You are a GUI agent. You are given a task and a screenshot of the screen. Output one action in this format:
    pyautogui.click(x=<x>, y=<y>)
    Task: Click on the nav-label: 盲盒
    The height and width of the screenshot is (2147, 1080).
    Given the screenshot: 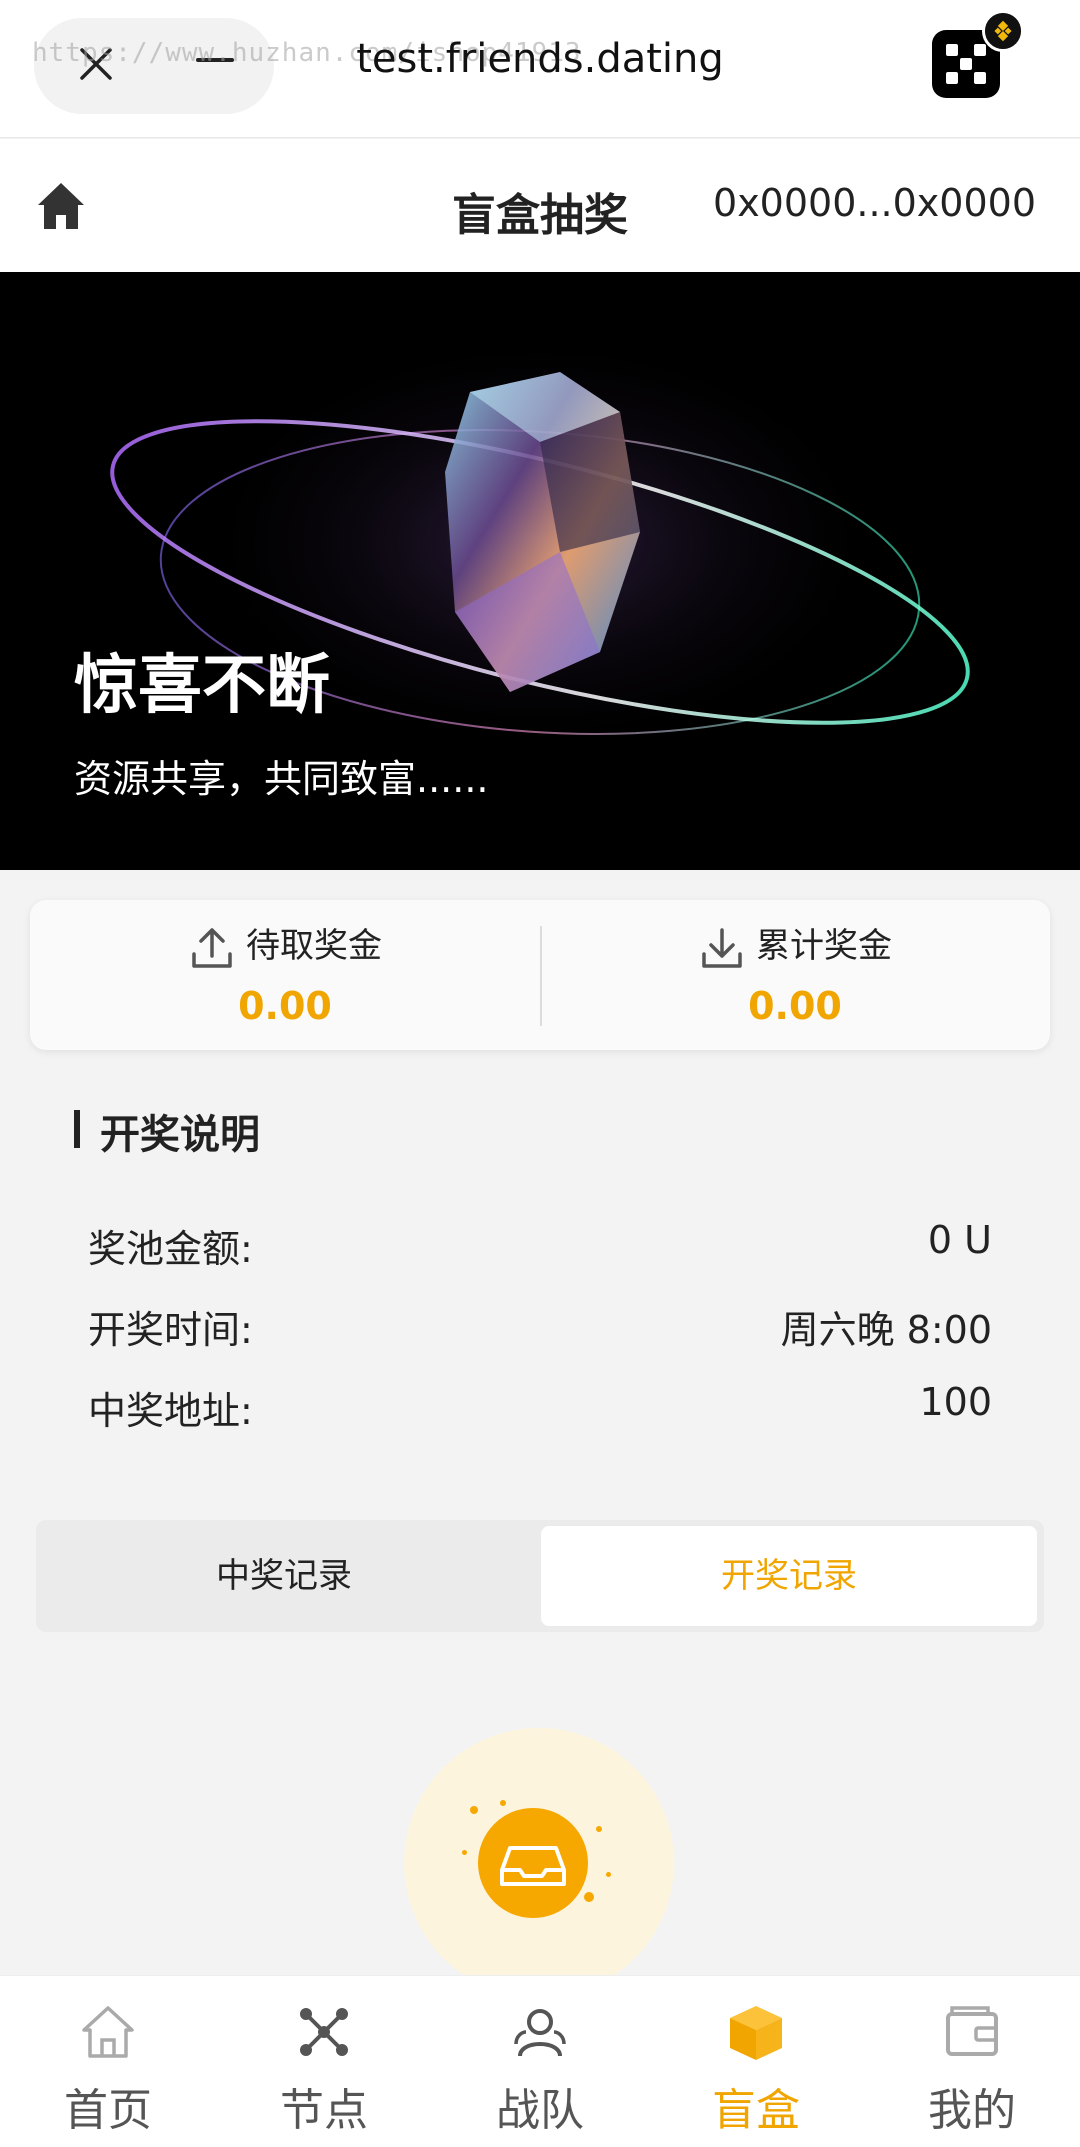 What is the action you would take?
    pyautogui.click(x=756, y=2110)
    